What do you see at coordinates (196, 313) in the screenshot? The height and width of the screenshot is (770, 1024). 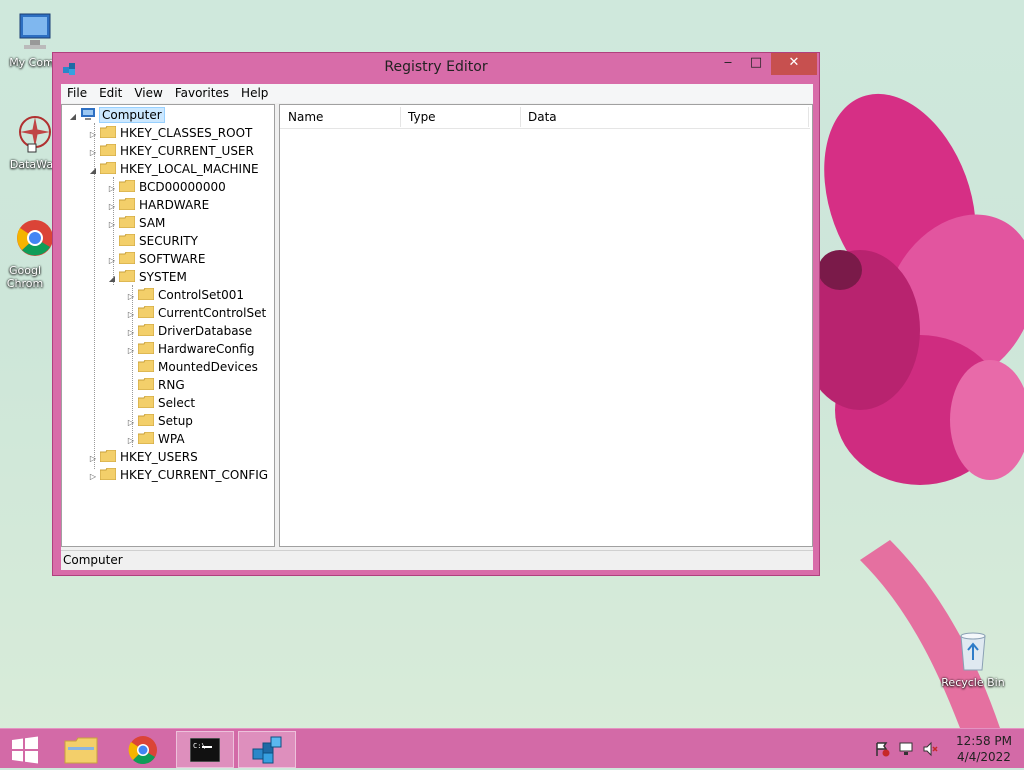 I see `tree-node-currentcontrolset: ▷ CurrentControlSet` at bounding box center [196, 313].